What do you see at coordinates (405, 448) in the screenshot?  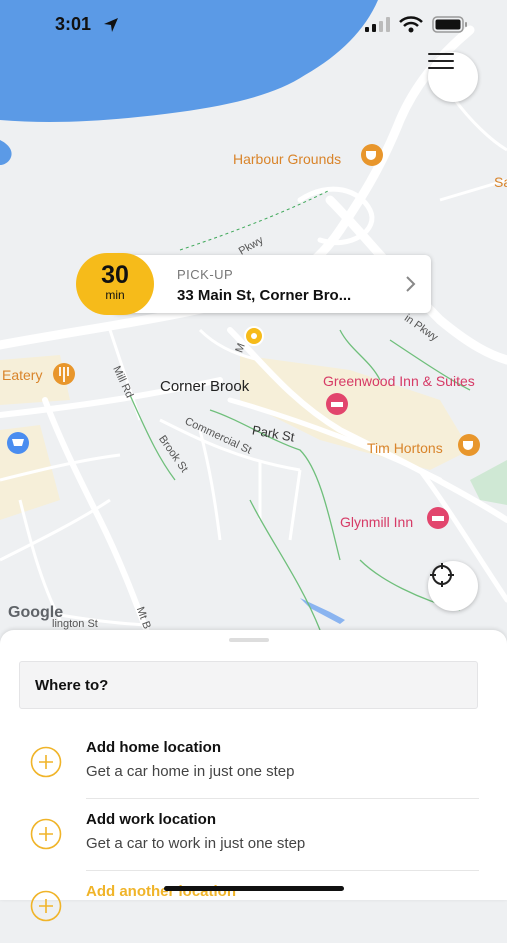 I see `place-label-tim-hortons: Tim Hortons` at bounding box center [405, 448].